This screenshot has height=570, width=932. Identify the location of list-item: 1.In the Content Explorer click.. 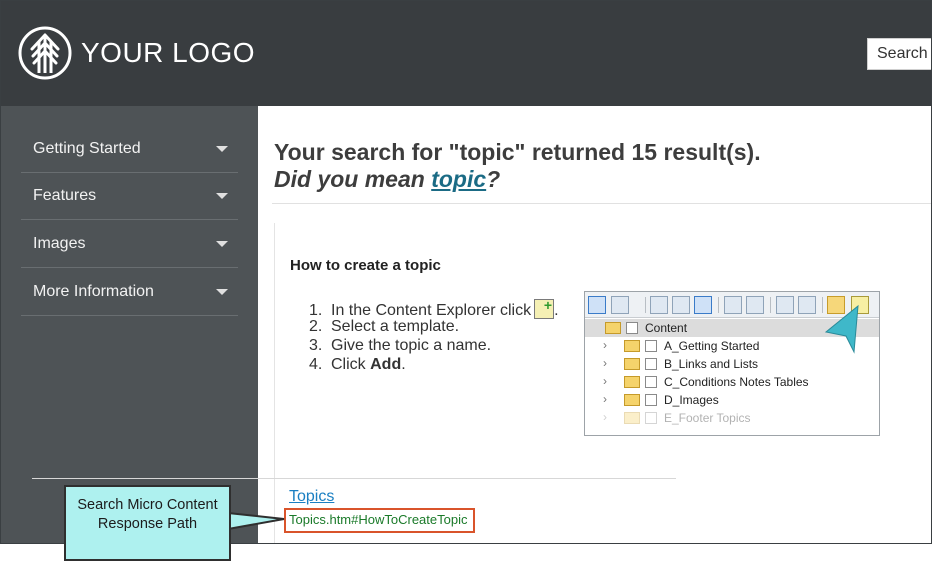
(434, 308).